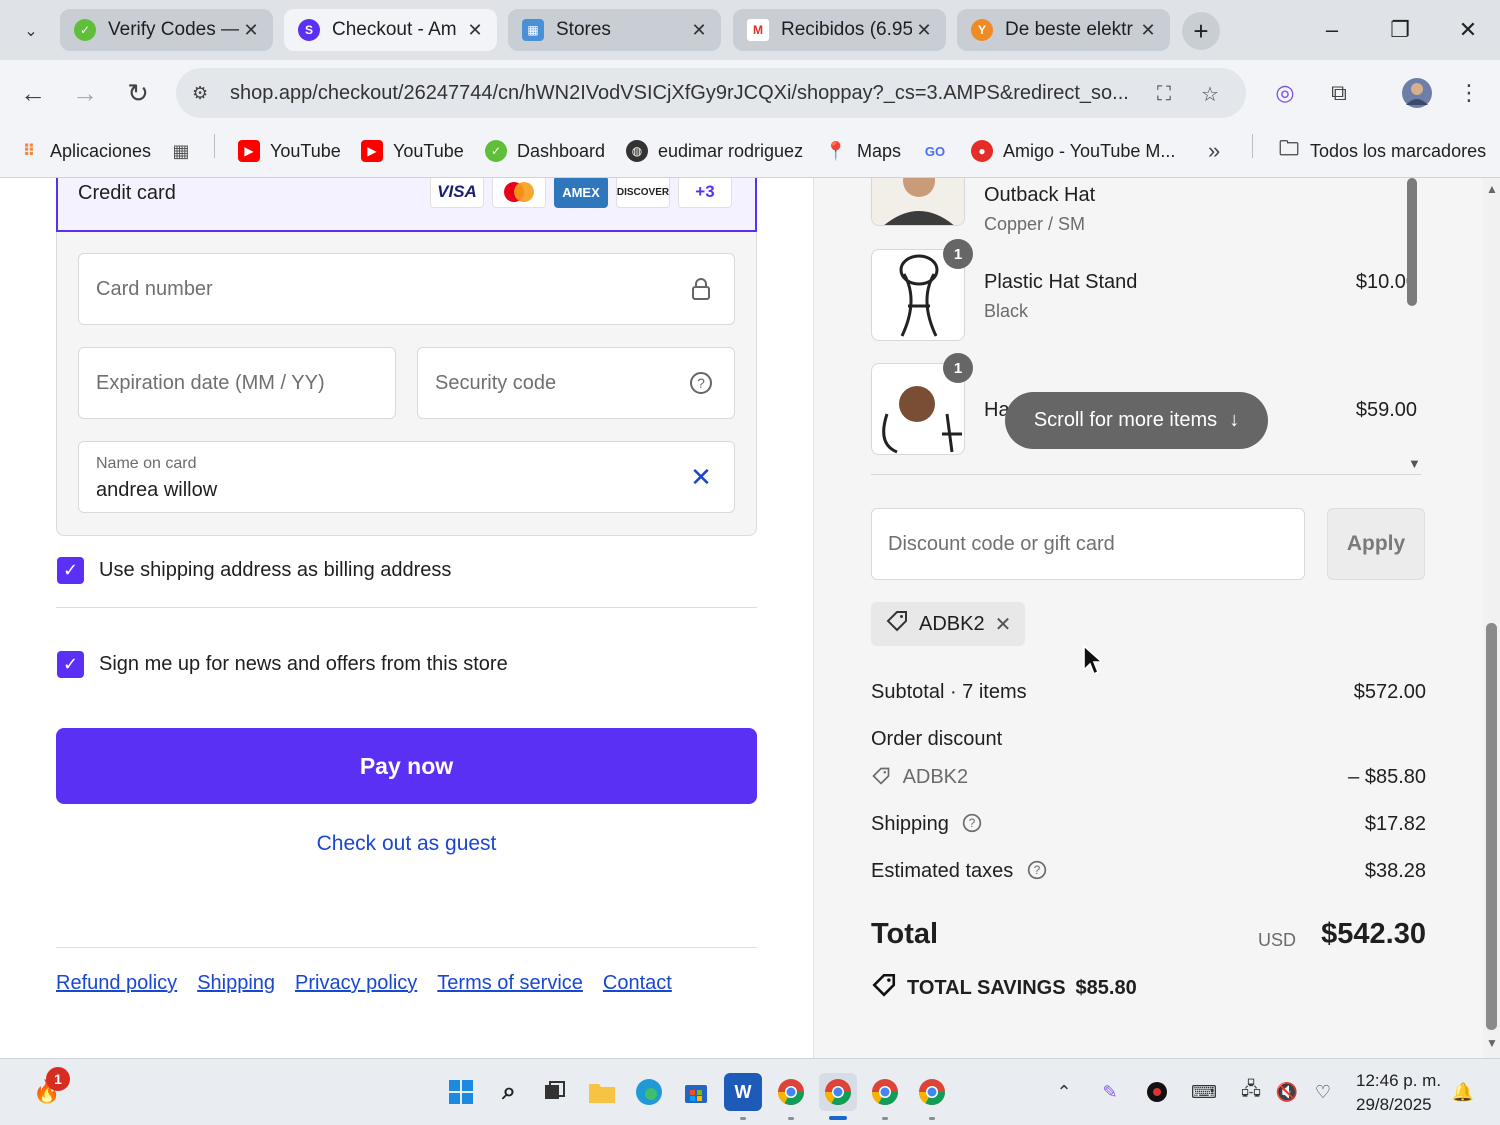 This screenshot has width=1500, height=1125. I want to click on card-number-field: Card number, so click(406, 289).